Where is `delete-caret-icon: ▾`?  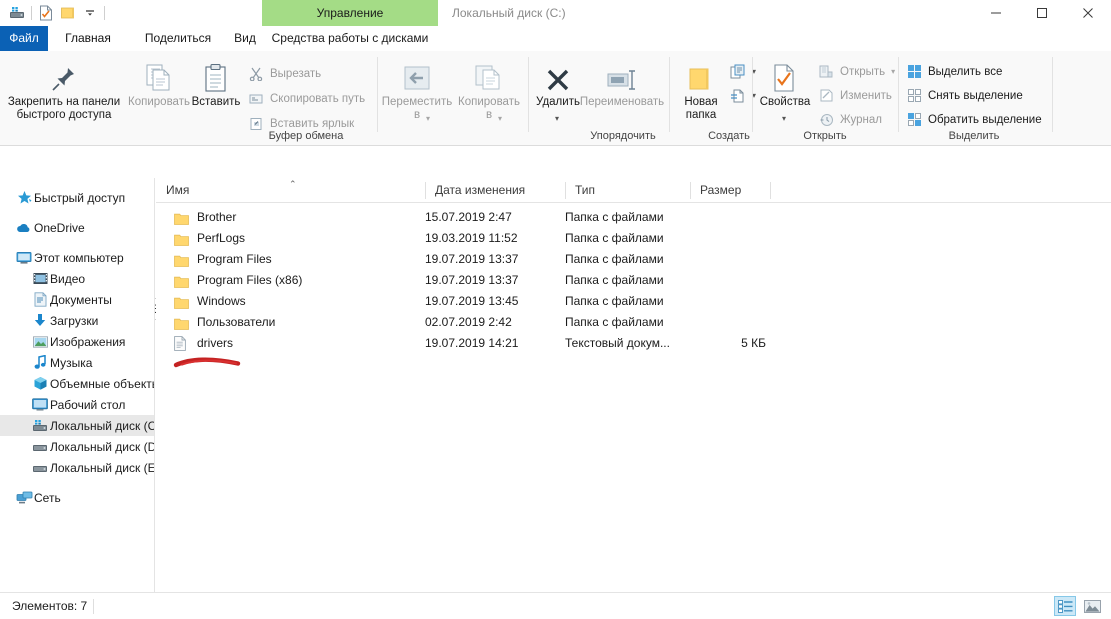
delete-caret-icon: ▾ is located at coordinates (557, 118).